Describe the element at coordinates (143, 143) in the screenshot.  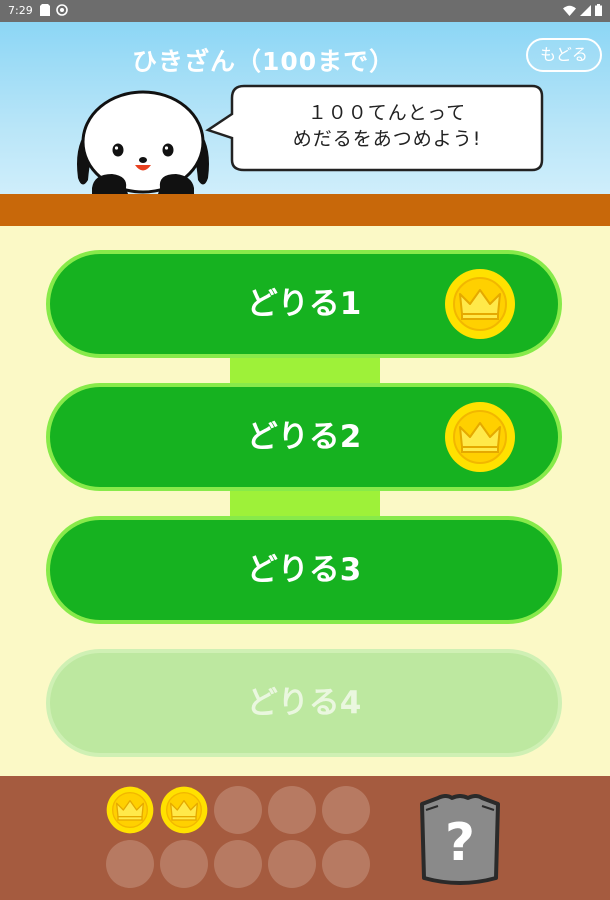
I see `mascot-puppy-icon` at that location.